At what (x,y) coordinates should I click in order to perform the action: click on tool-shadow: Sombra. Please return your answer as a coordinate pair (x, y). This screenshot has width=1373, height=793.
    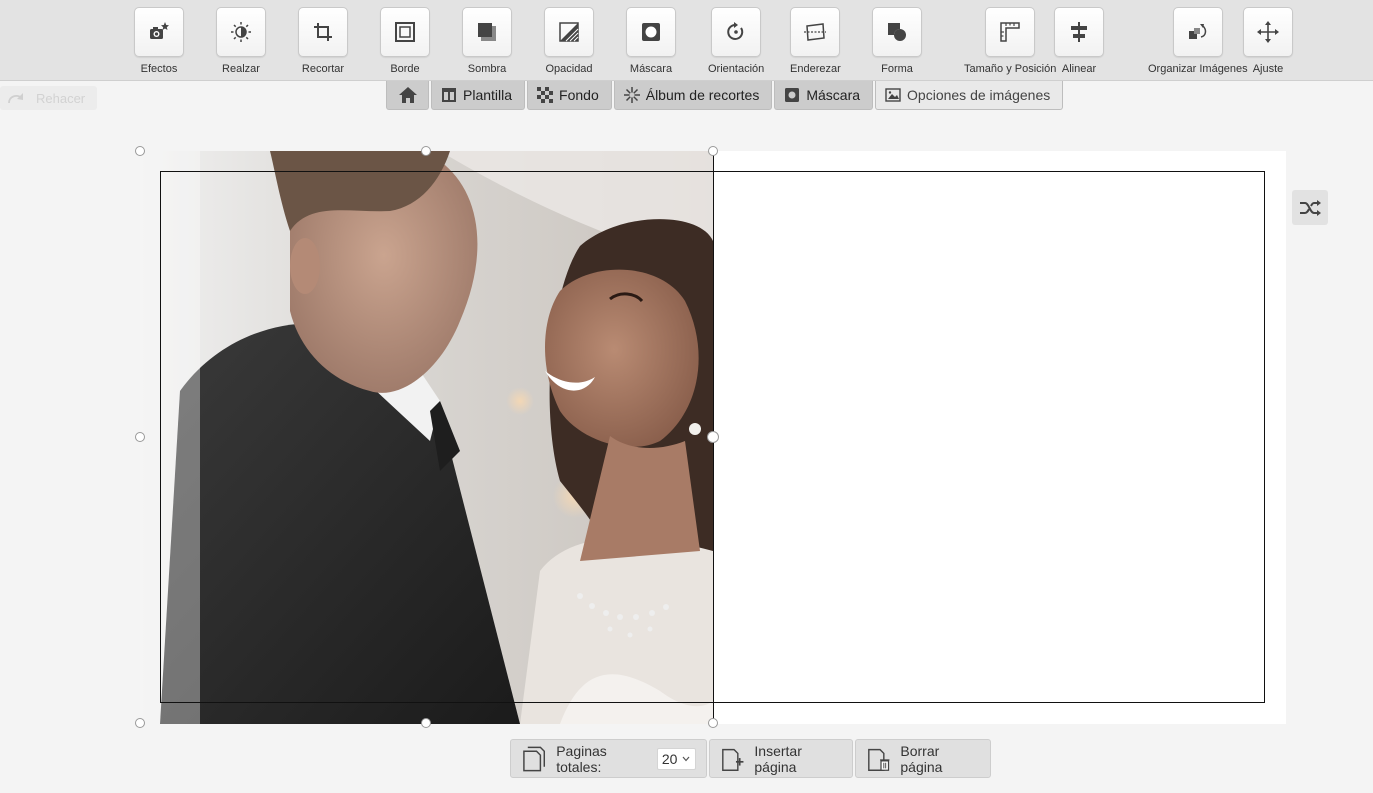
    Looking at the image, I should click on (487, 41).